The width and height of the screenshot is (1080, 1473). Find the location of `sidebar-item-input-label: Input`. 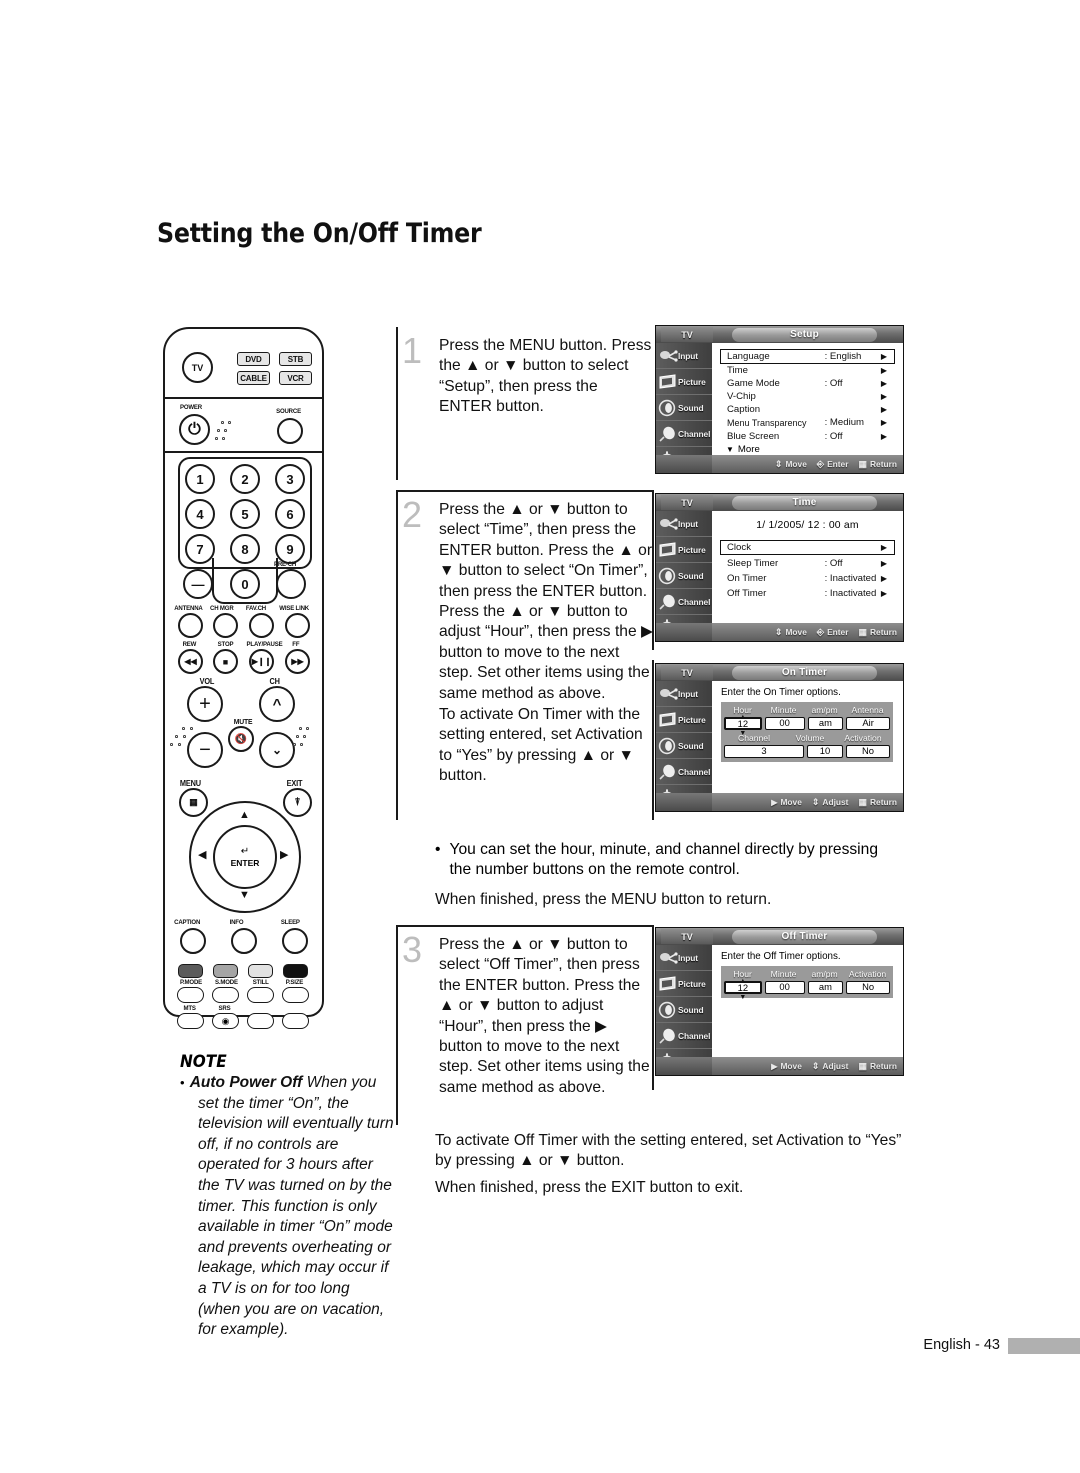

sidebar-item-input-label: Input is located at coordinates (688, 523).